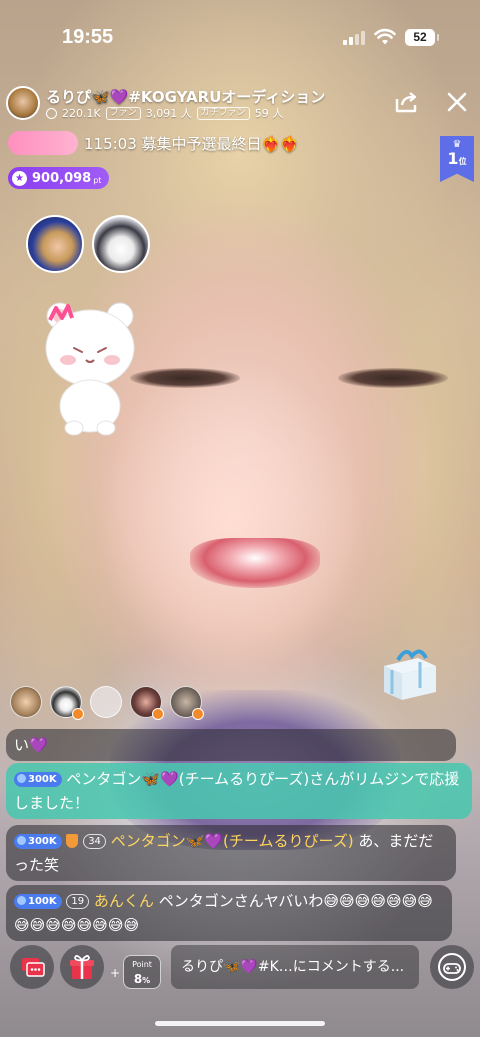 This screenshot has width=480, height=1037. I want to click on points-value: 900,098, so click(62, 178).